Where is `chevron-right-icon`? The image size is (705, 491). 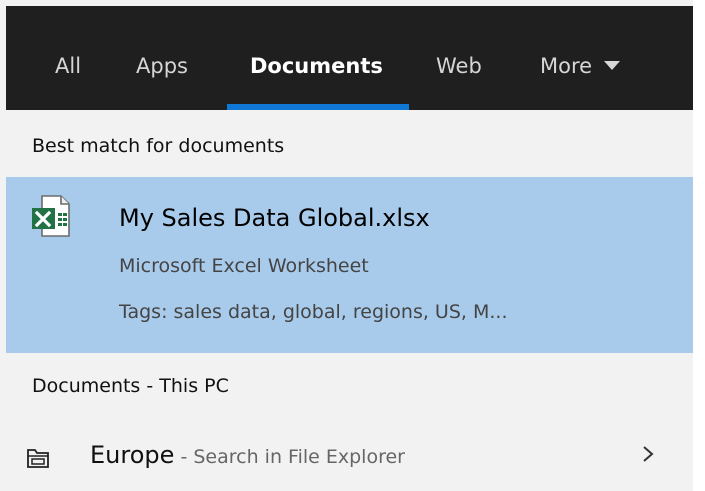
chevron-right-icon is located at coordinates (648, 454).